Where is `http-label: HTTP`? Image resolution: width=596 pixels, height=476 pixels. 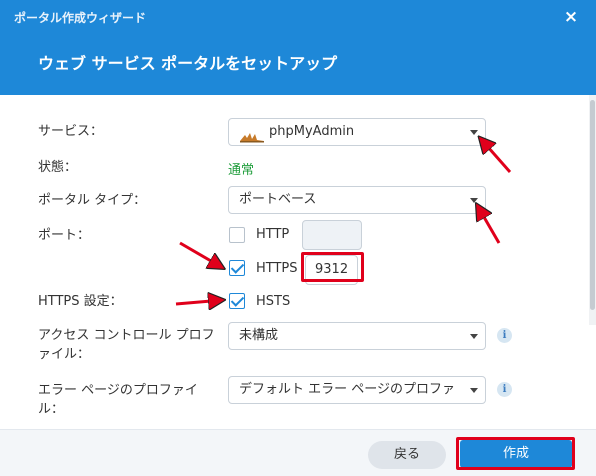 http-label: HTTP is located at coordinates (273, 234).